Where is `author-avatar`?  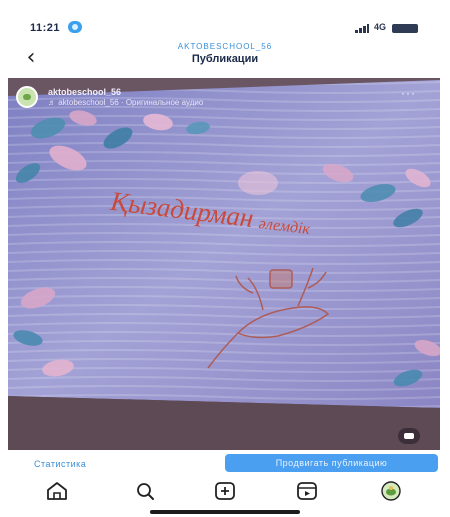
author-avatar is located at coordinates (27, 97).